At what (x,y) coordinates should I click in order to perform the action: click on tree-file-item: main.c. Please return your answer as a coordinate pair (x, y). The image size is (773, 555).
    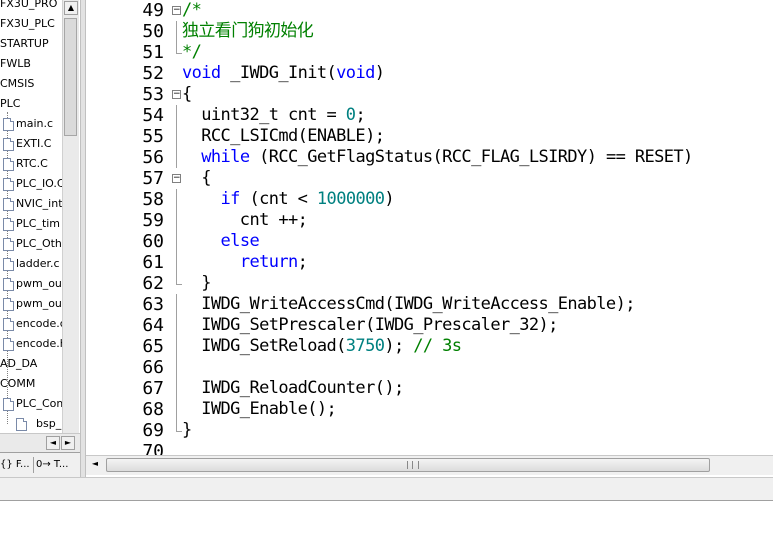
    Looking at the image, I should click on (31, 124).